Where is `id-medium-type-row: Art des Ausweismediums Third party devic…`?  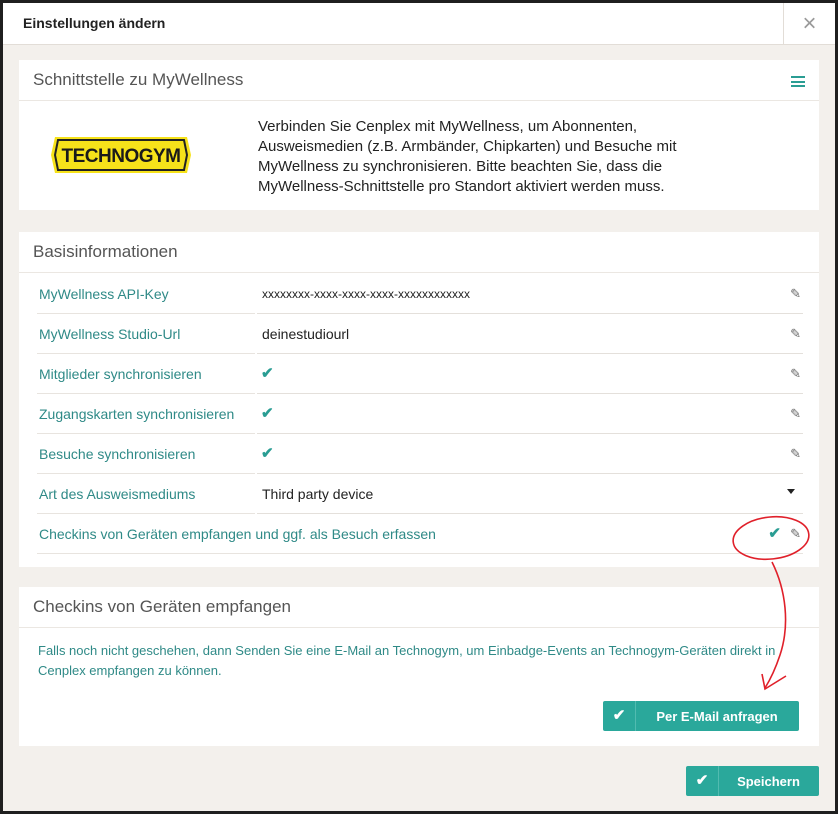 id-medium-type-row: Art des Ausweismediums Third party devic… is located at coordinates (420, 494).